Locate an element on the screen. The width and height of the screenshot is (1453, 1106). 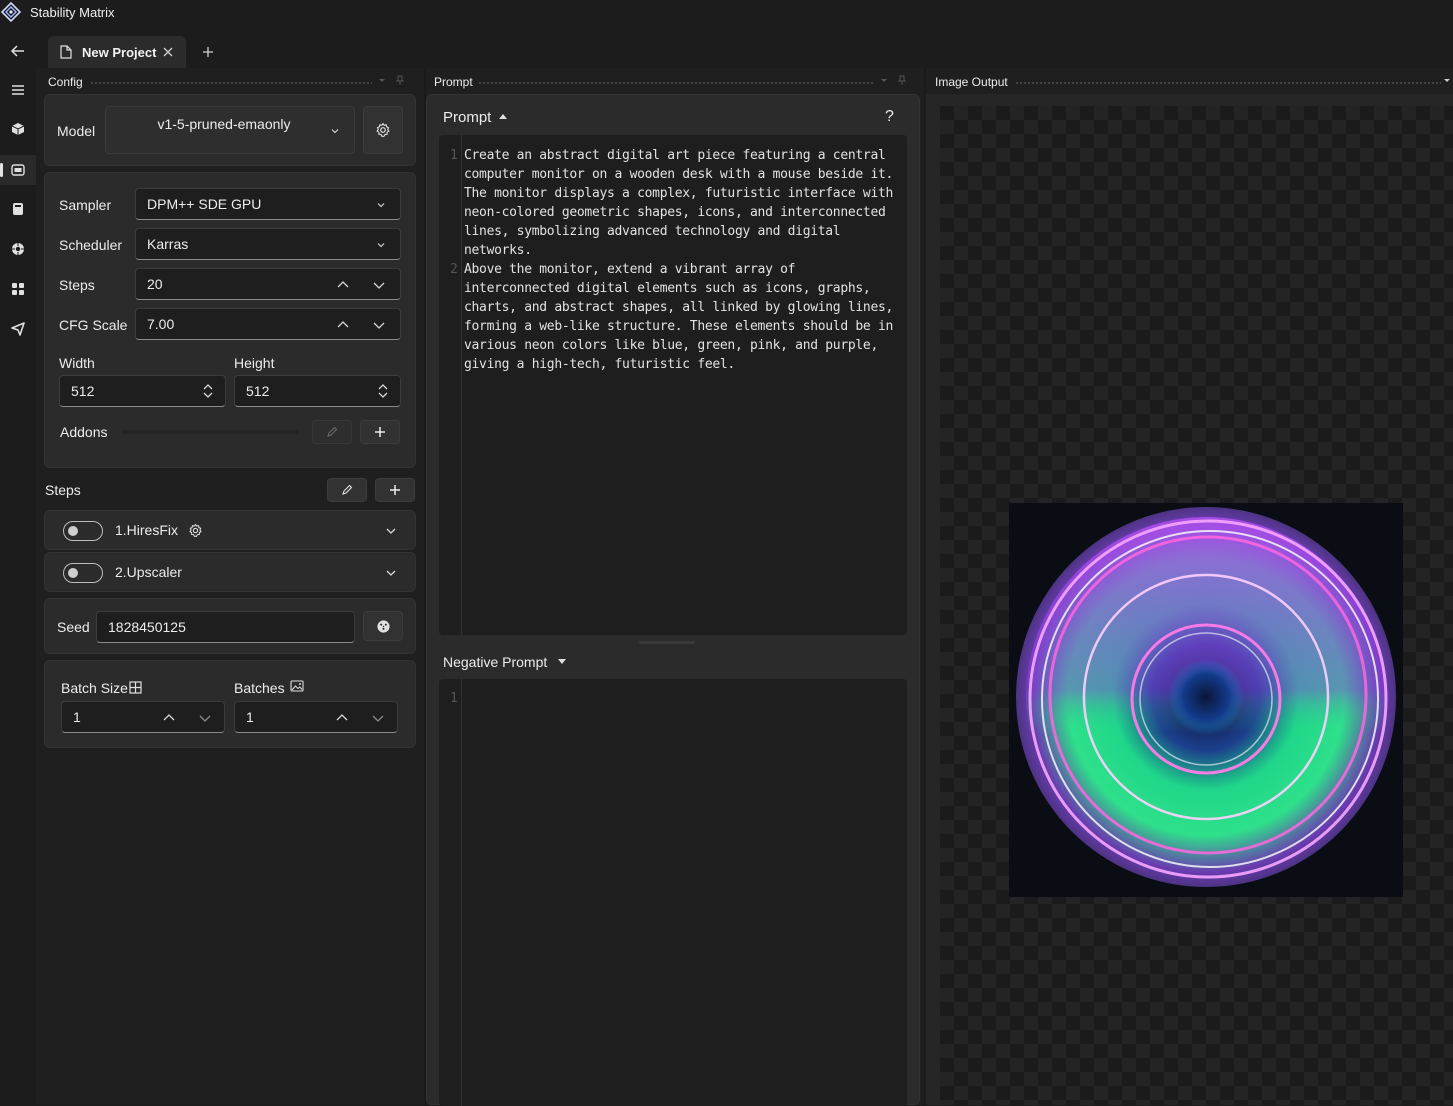
gear-icon is located at coordinates (195, 530).